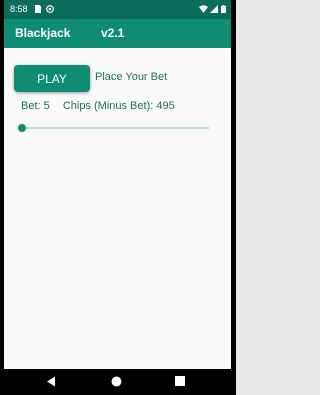 The image size is (320, 395). I want to click on play-button: PLAY, so click(52, 78).